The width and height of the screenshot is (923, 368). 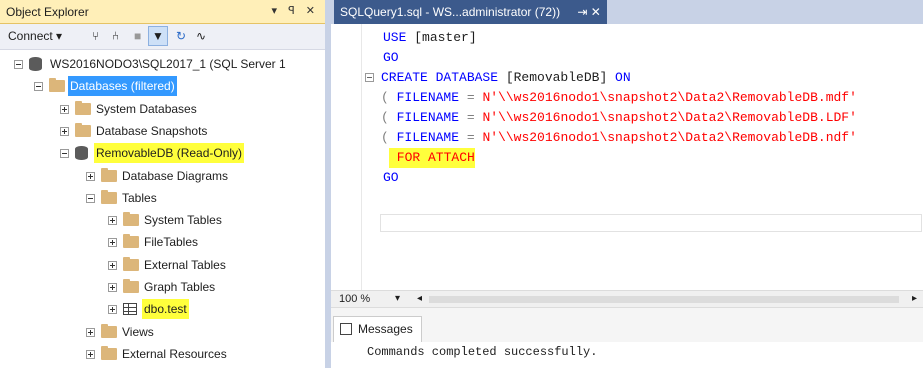 What do you see at coordinates (35, 36) in the screenshot?
I see `connect-dropdown: Connect ▾` at bounding box center [35, 36].